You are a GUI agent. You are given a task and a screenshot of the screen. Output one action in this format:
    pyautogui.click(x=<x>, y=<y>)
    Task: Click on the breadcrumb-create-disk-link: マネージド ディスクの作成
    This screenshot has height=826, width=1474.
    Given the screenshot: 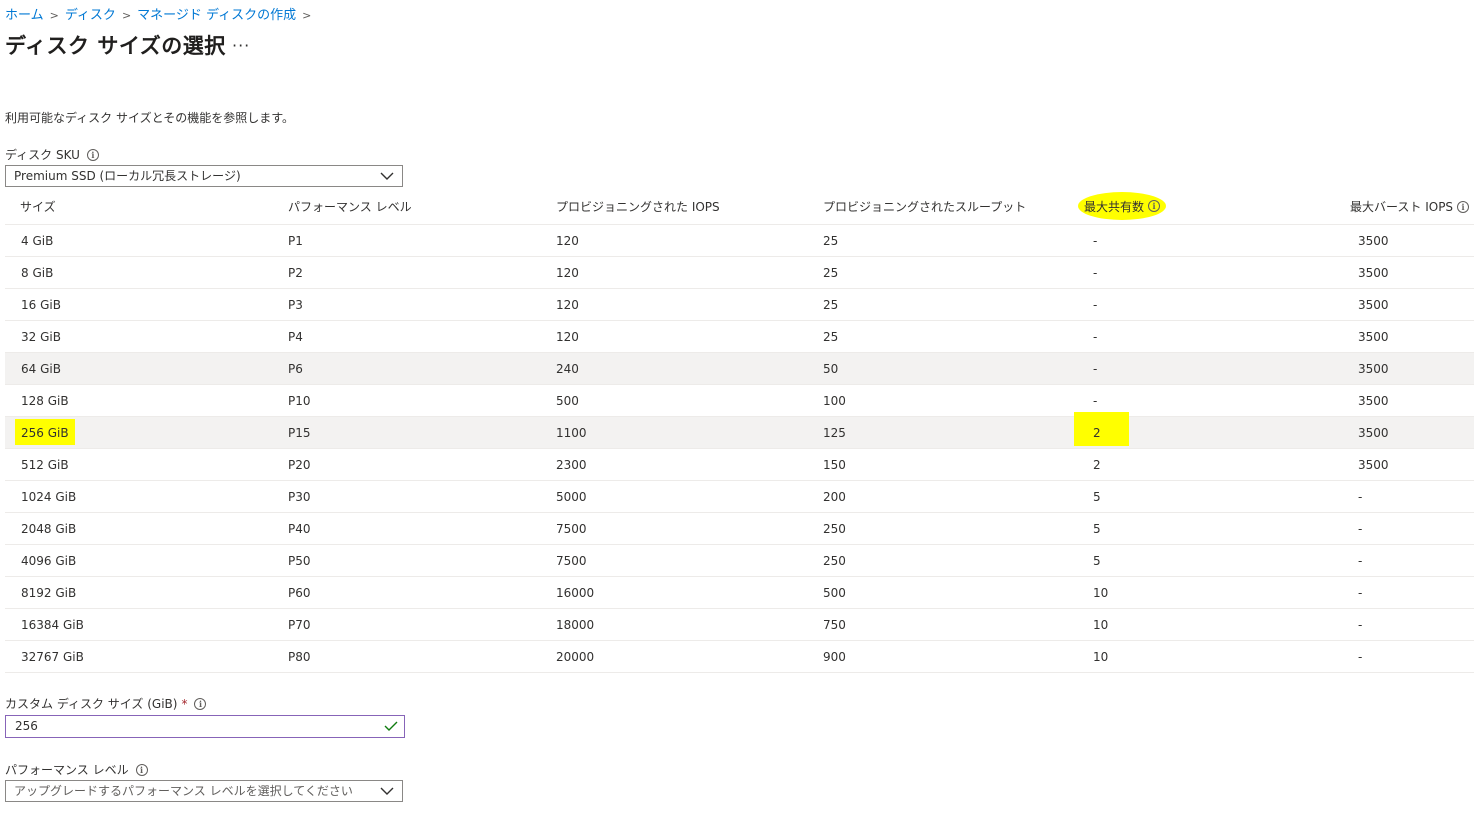 What is the action you would take?
    pyautogui.click(x=216, y=15)
    